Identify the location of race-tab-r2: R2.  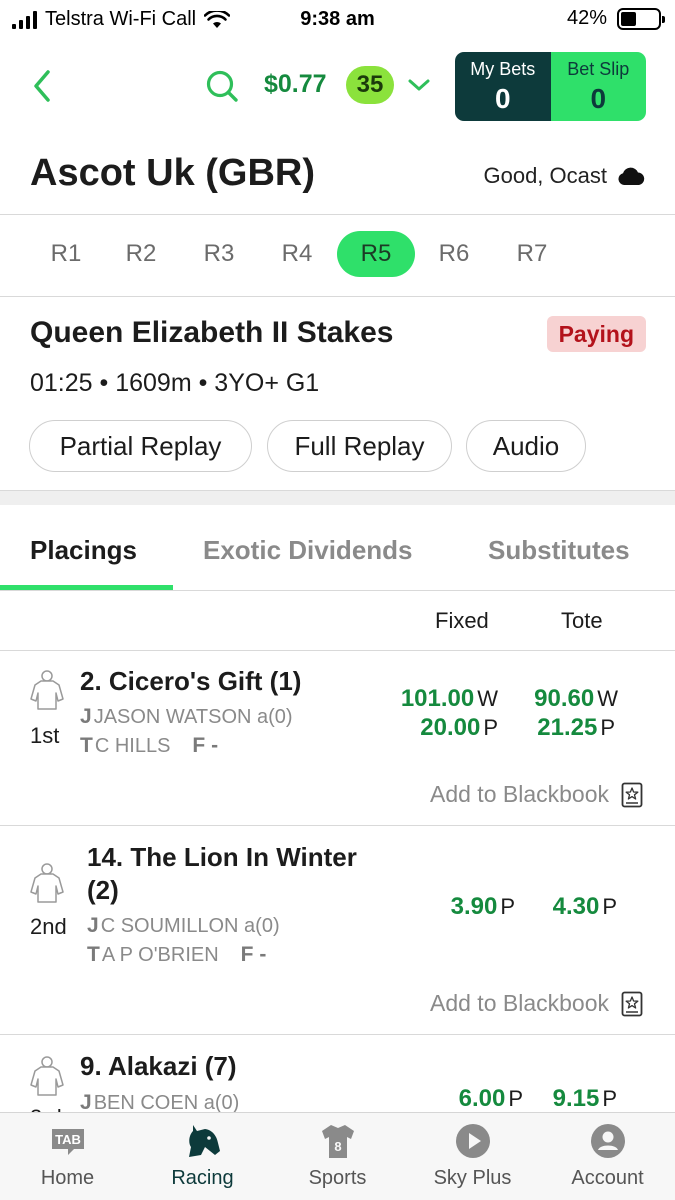
(141, 254).